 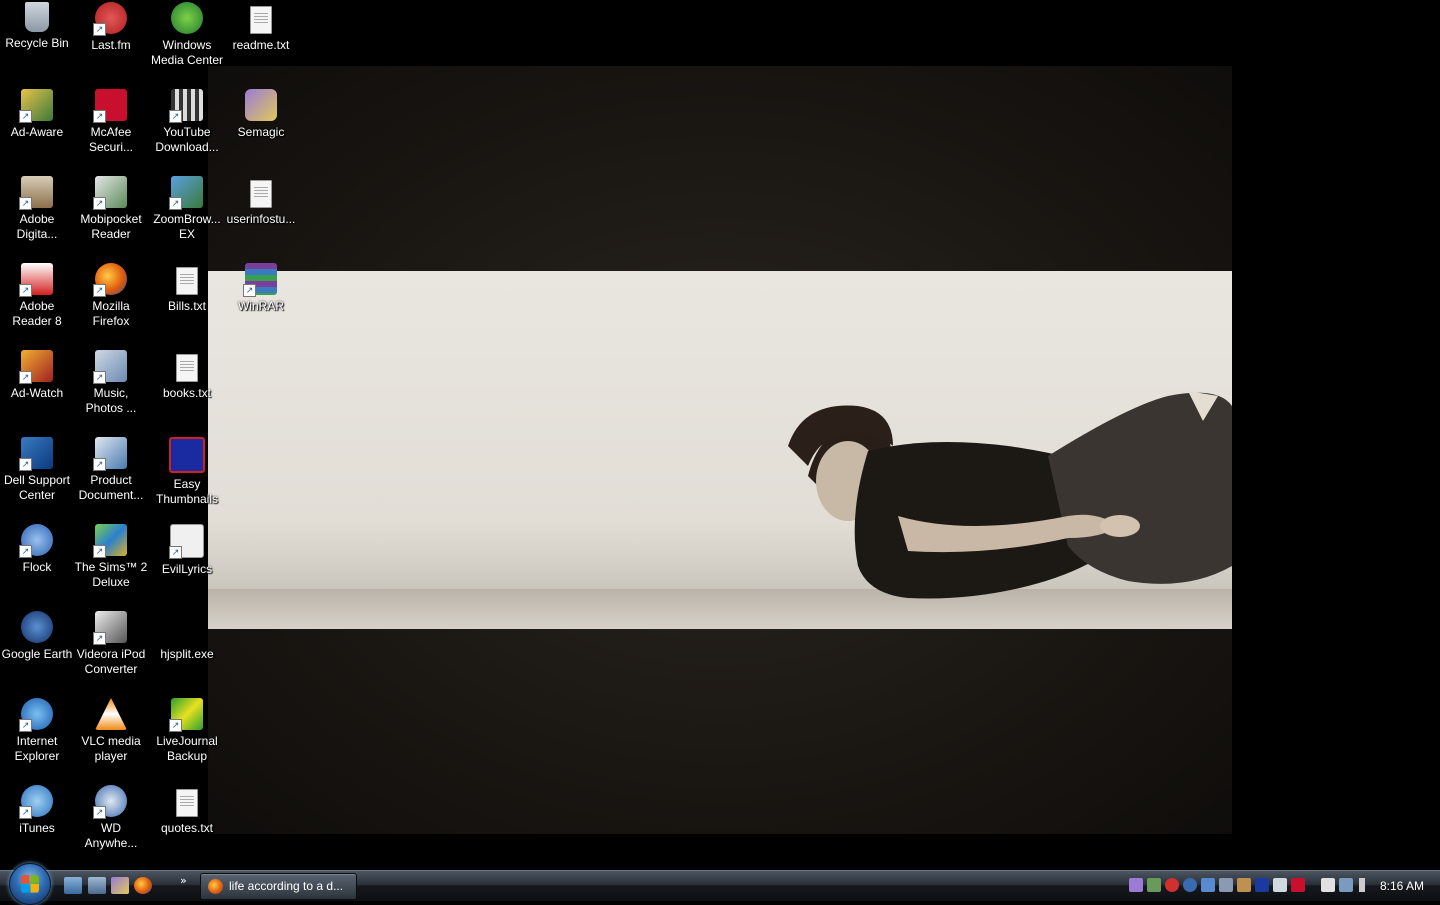 I want to click on winrar-icon: ↗, so click(x=260, y=280).